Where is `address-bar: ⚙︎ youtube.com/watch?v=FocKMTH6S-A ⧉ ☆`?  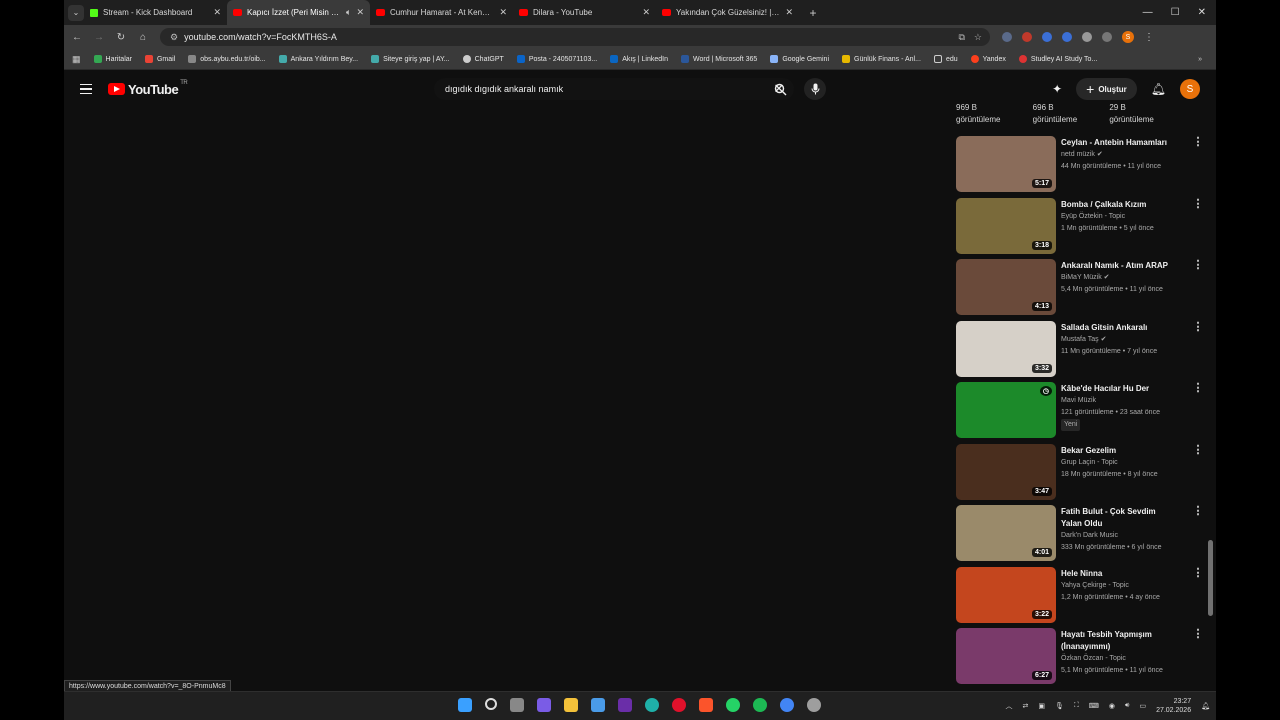 address-bar: ⚙︎ youtube.com/watch?v=FocKMTH6S-A ⧉ ☆ is located at coordinates (575, 37).